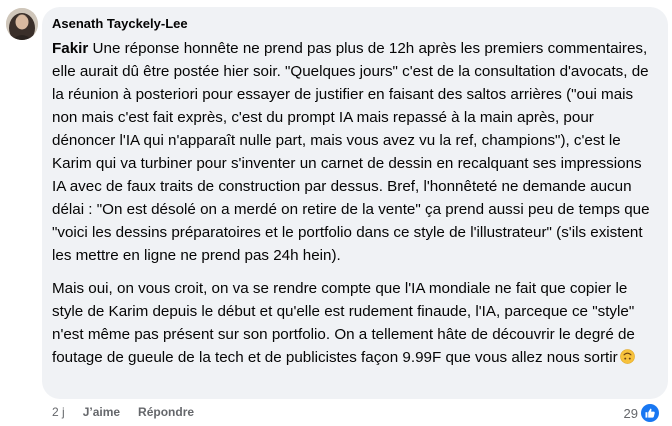 Image resolution: width=672 pixels, height=426 pixels. Describe the element at coordinates (627, 356) in the screenshot. I see `upside-down-face-icon` at that location.